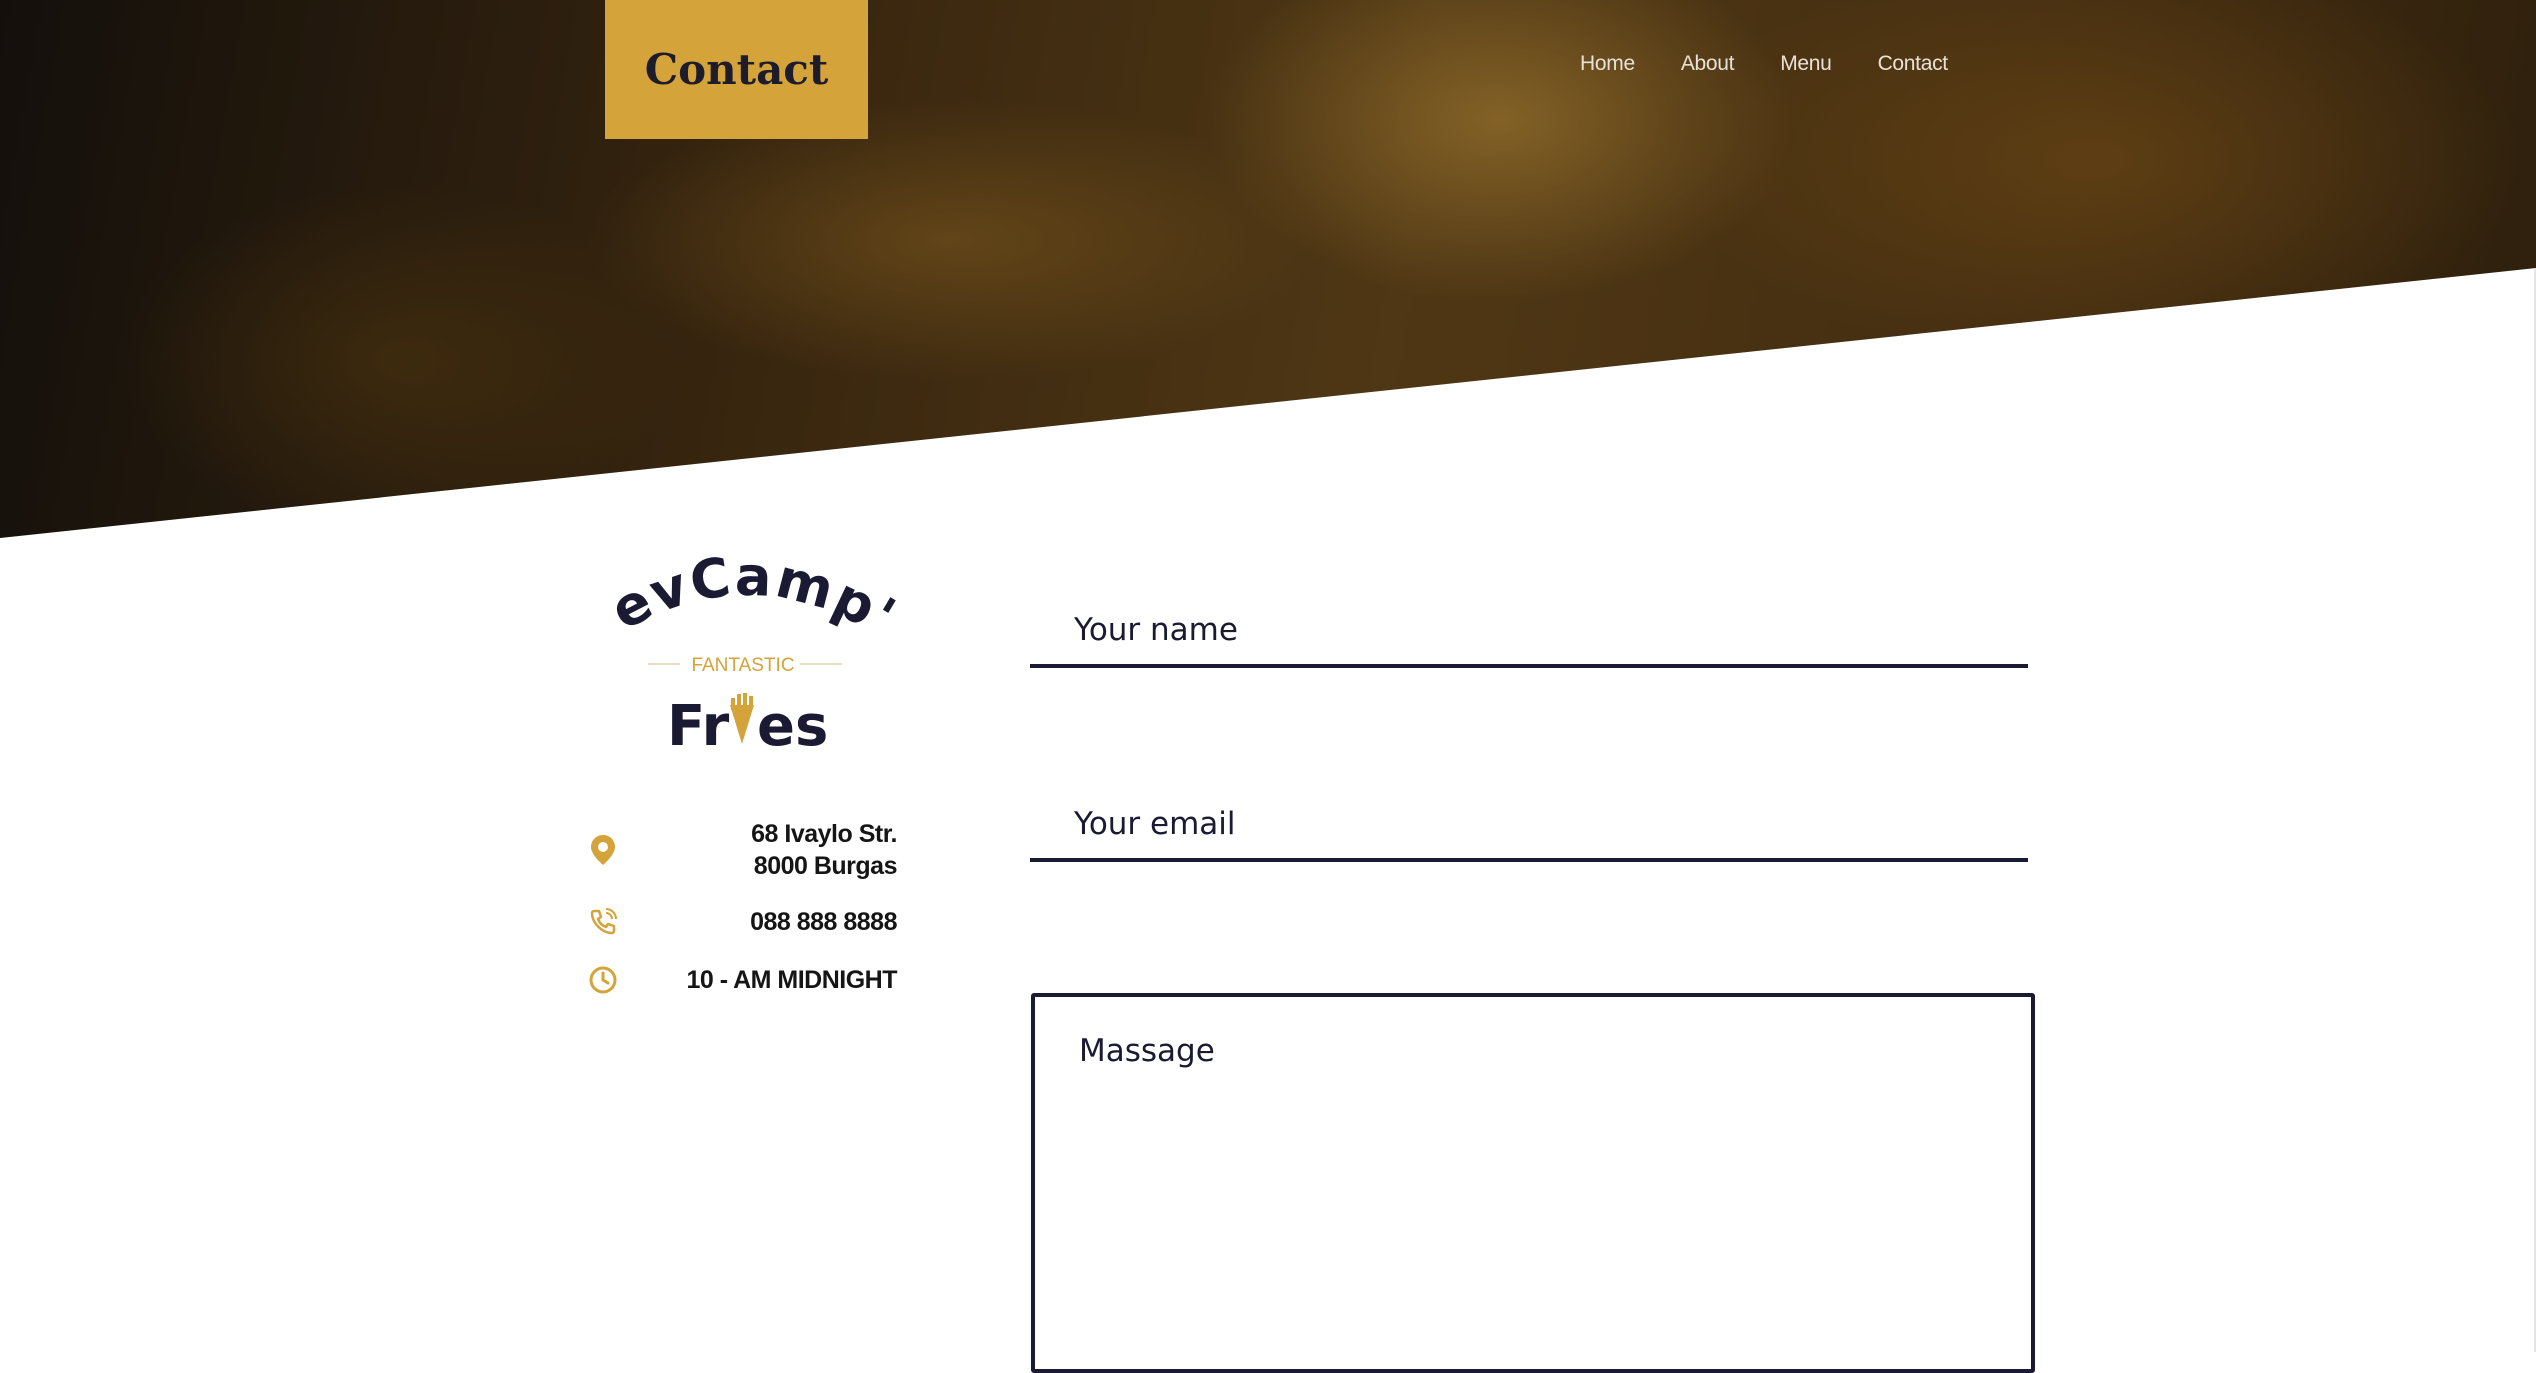  What do you see at coordinates (1913, 64) in the screenshot?
I see `nav-contact-link: Contact` at bounding box center [1913, 64].